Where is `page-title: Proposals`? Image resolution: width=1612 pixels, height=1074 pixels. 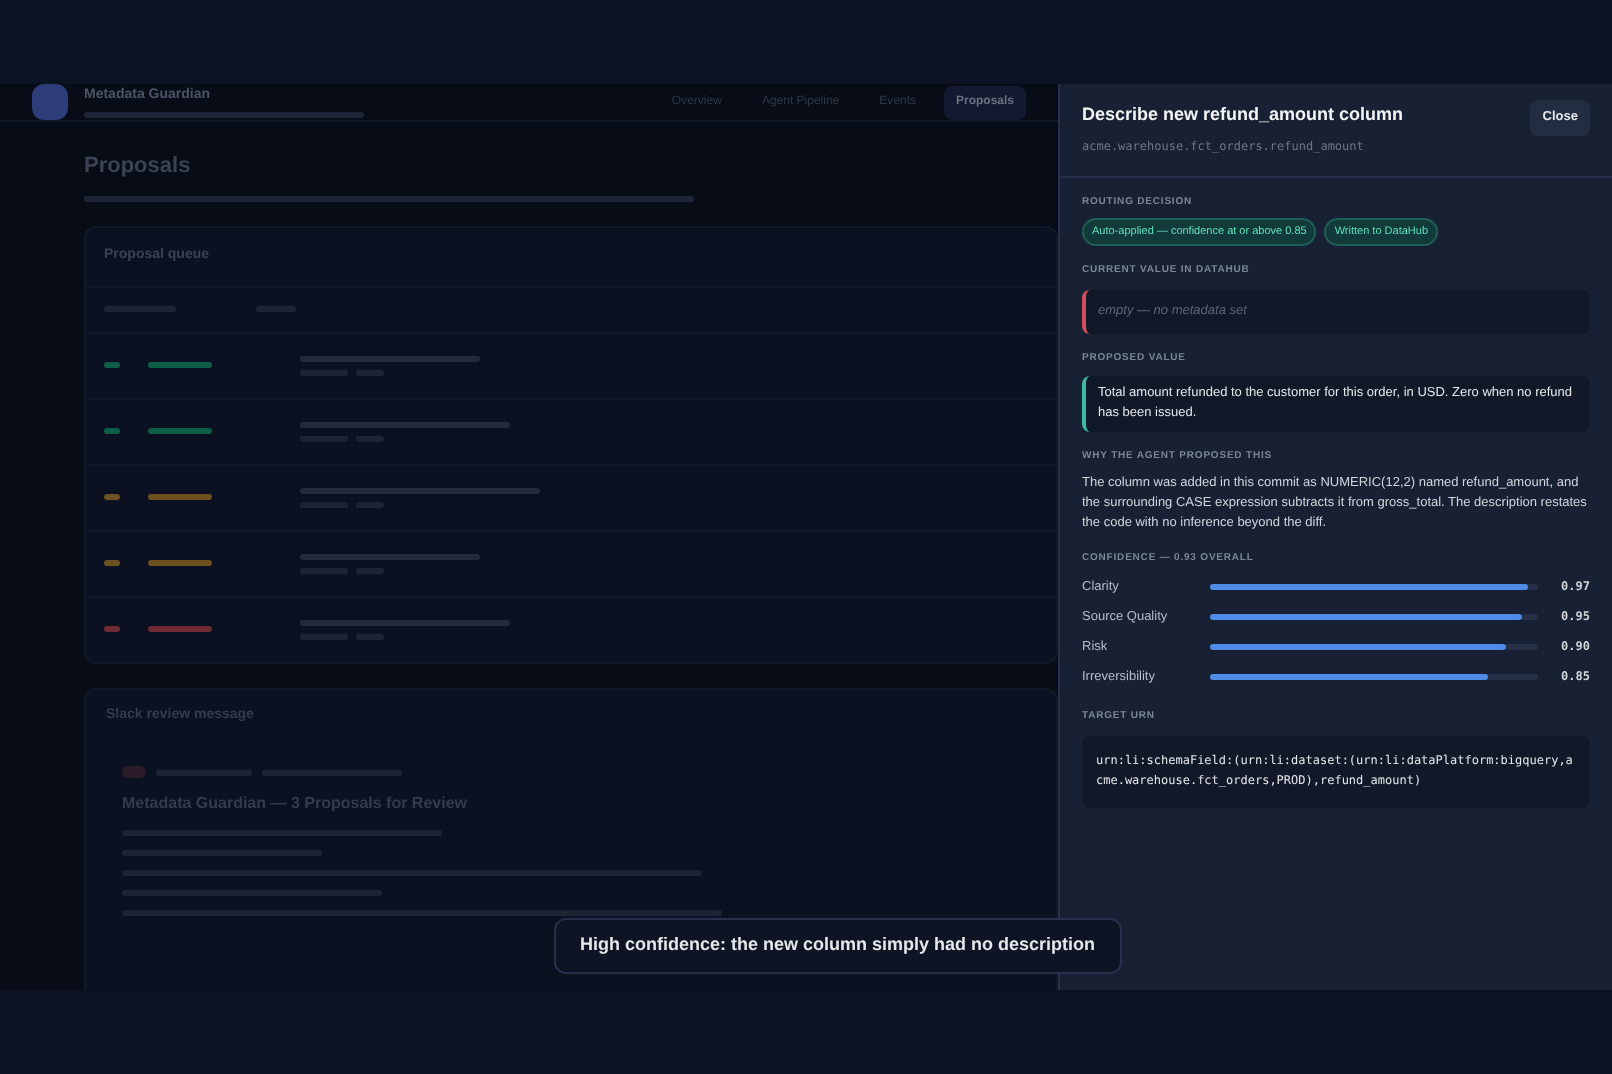
page-title: Proposals is located at coordinates (138, 167).